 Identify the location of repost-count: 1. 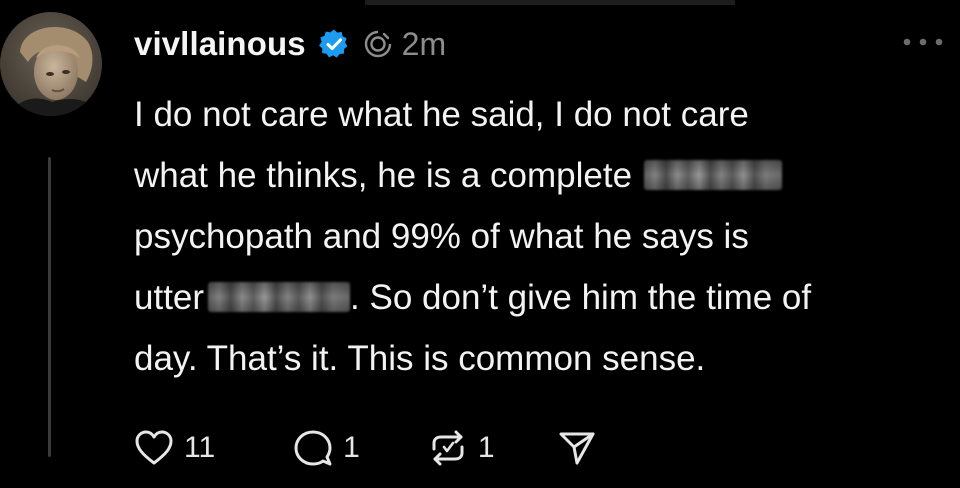
(486, 447).